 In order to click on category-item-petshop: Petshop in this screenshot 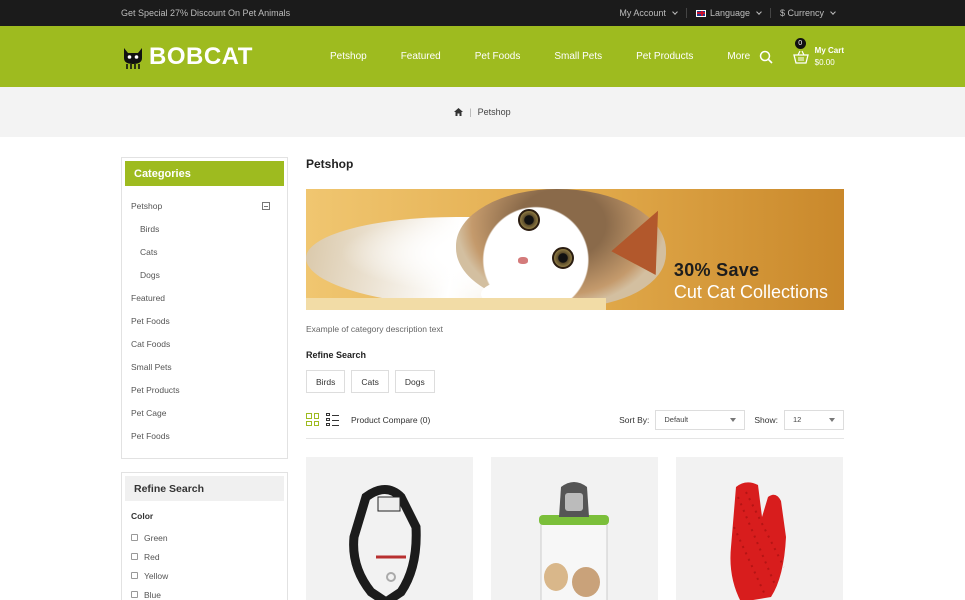, I will do `click(204, 205)`.